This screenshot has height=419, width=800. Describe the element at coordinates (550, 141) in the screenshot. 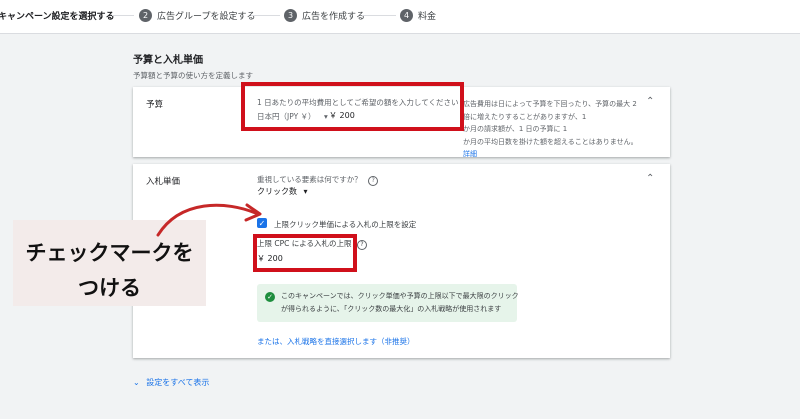

I see `help-line: か月の平均日数を掛けた額を超えることはありません。` at that location.